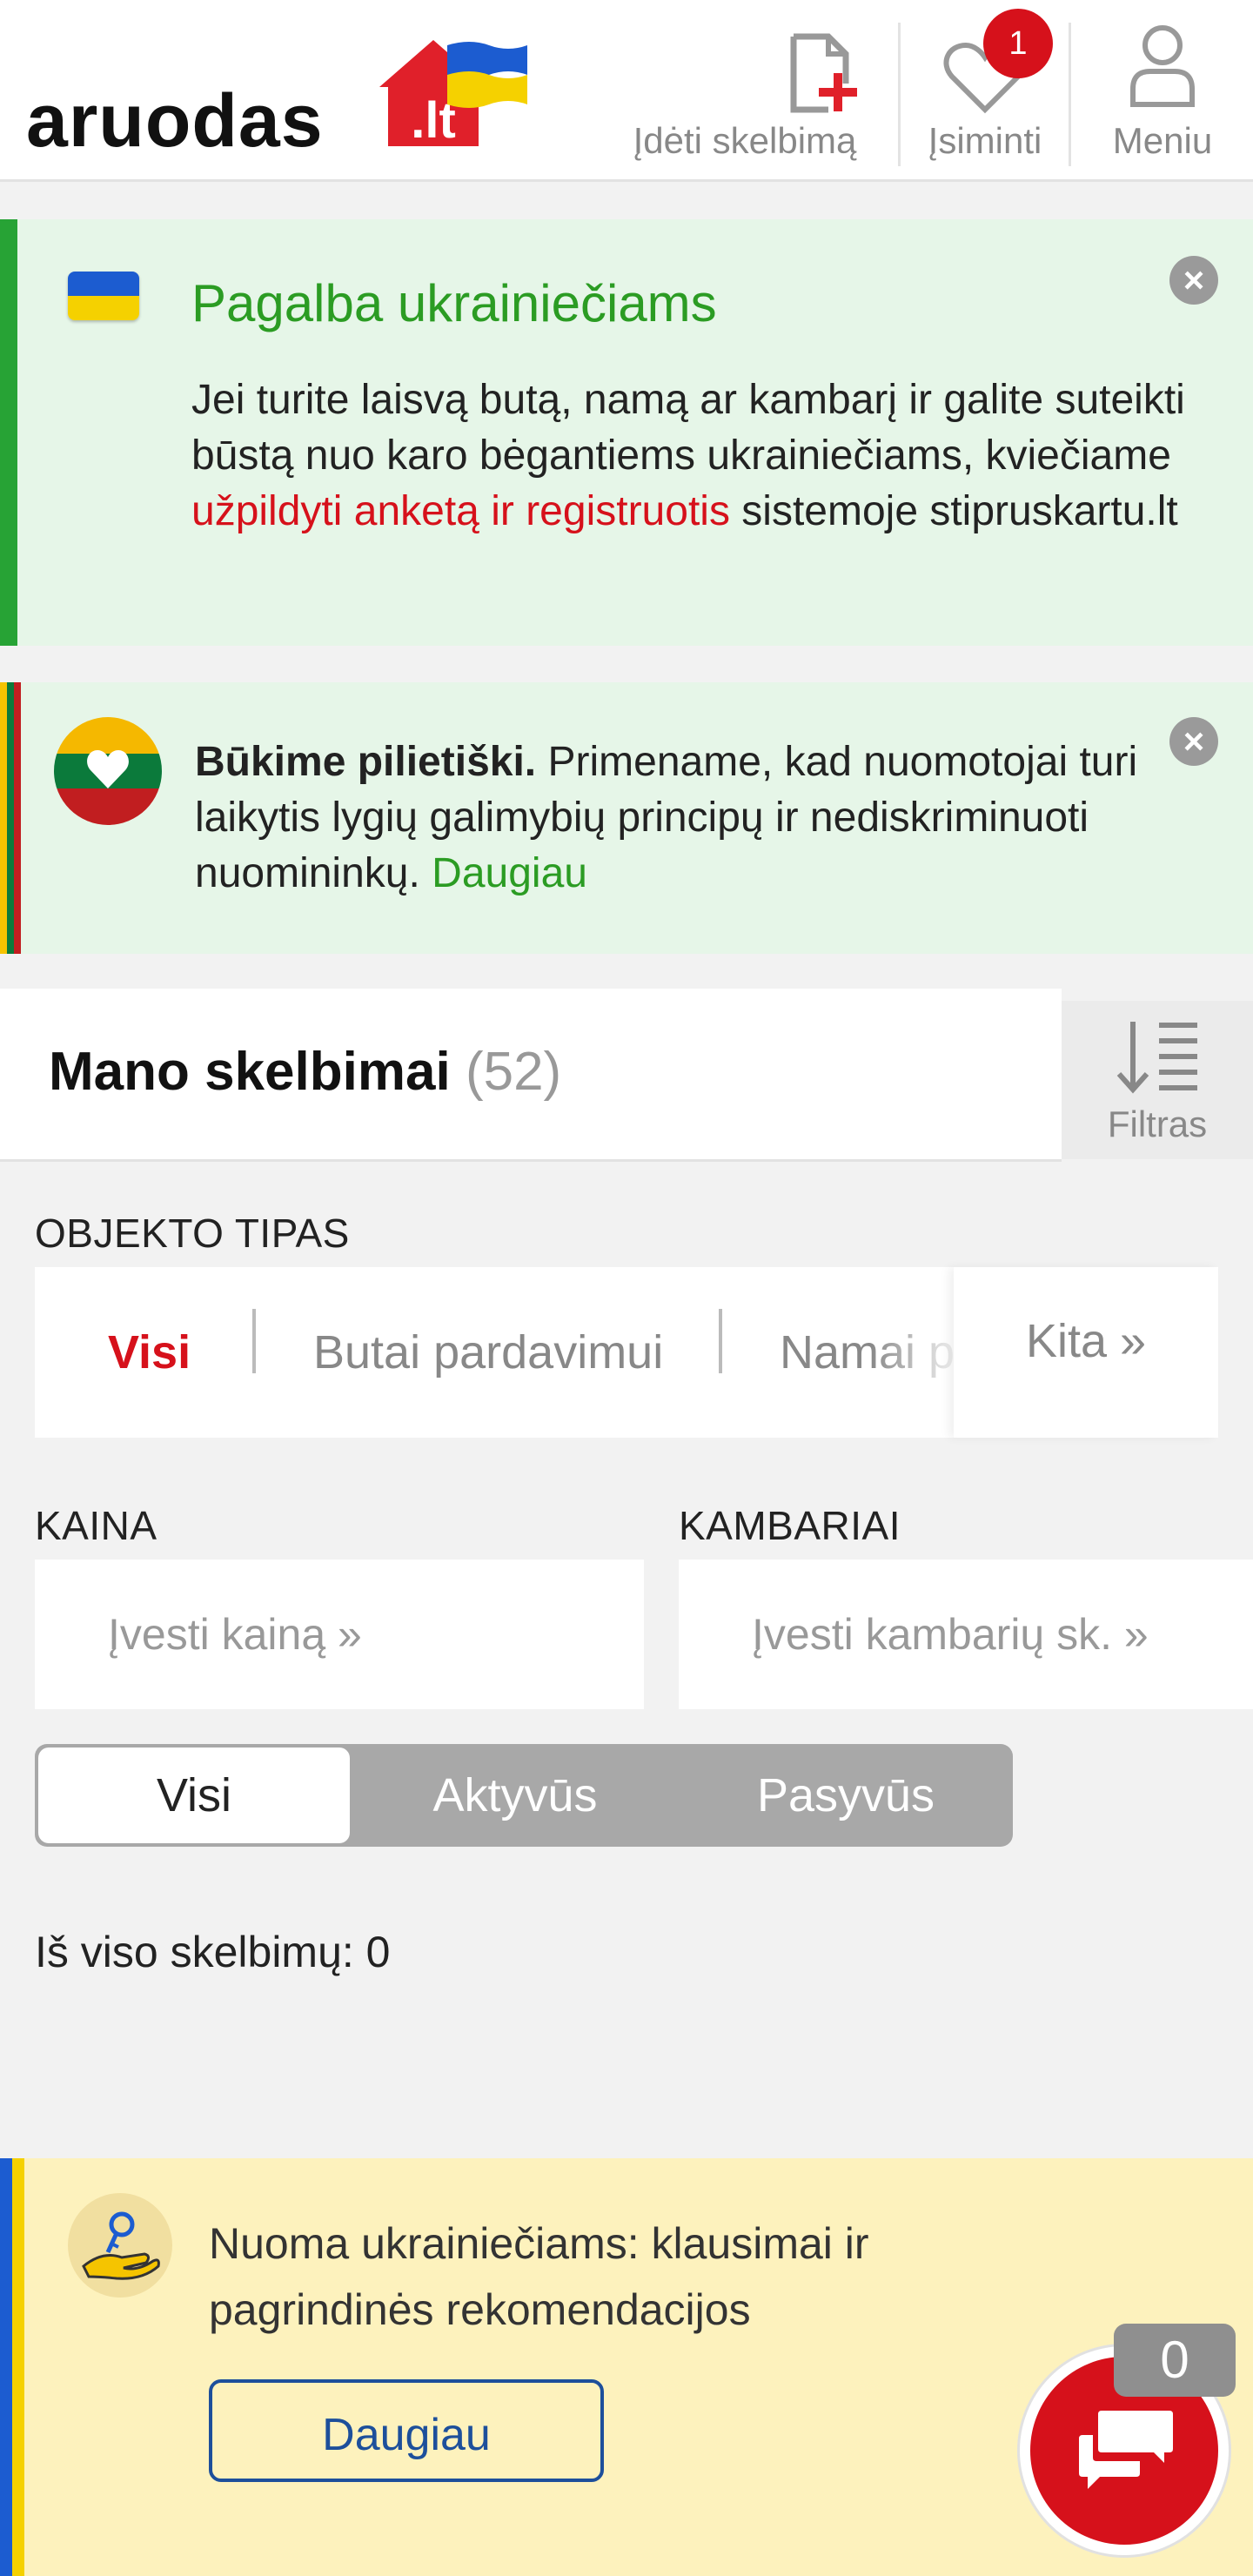  I want to click on register-link: užpildyti anketą ir registruotis, so click(460, 511).